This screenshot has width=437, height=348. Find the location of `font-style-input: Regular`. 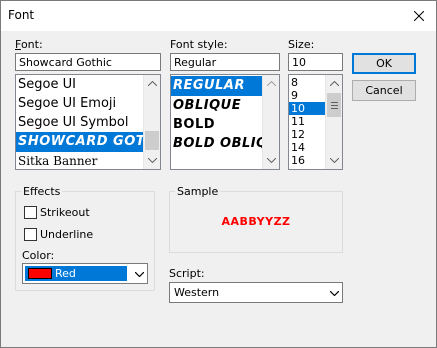

font-style-input: Regular is located at coordinates (225, 62).